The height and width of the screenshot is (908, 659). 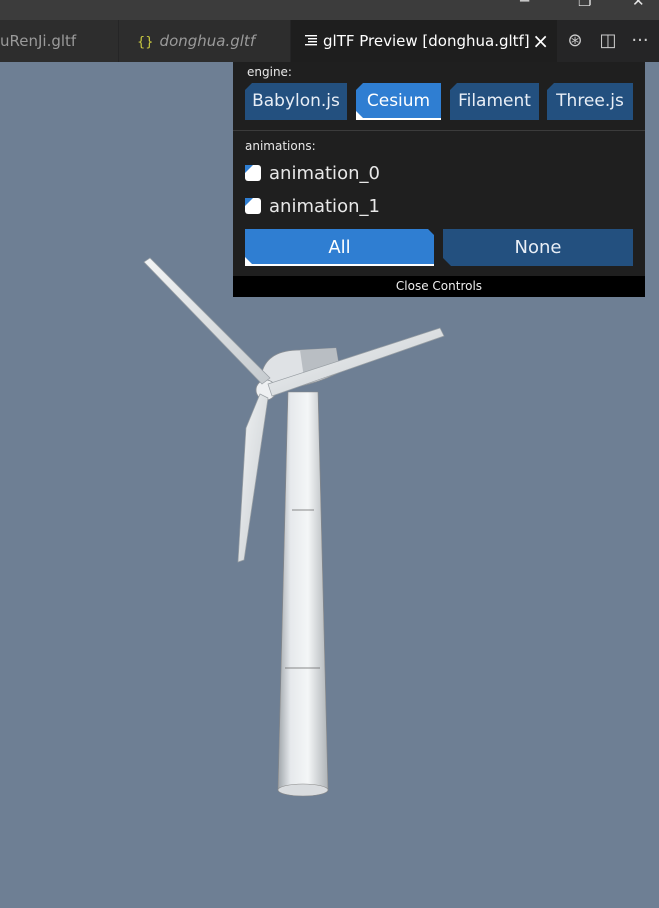 I want to click on tab-label: glTF Preview [donghua.gltf], so click(x=426, y=41).